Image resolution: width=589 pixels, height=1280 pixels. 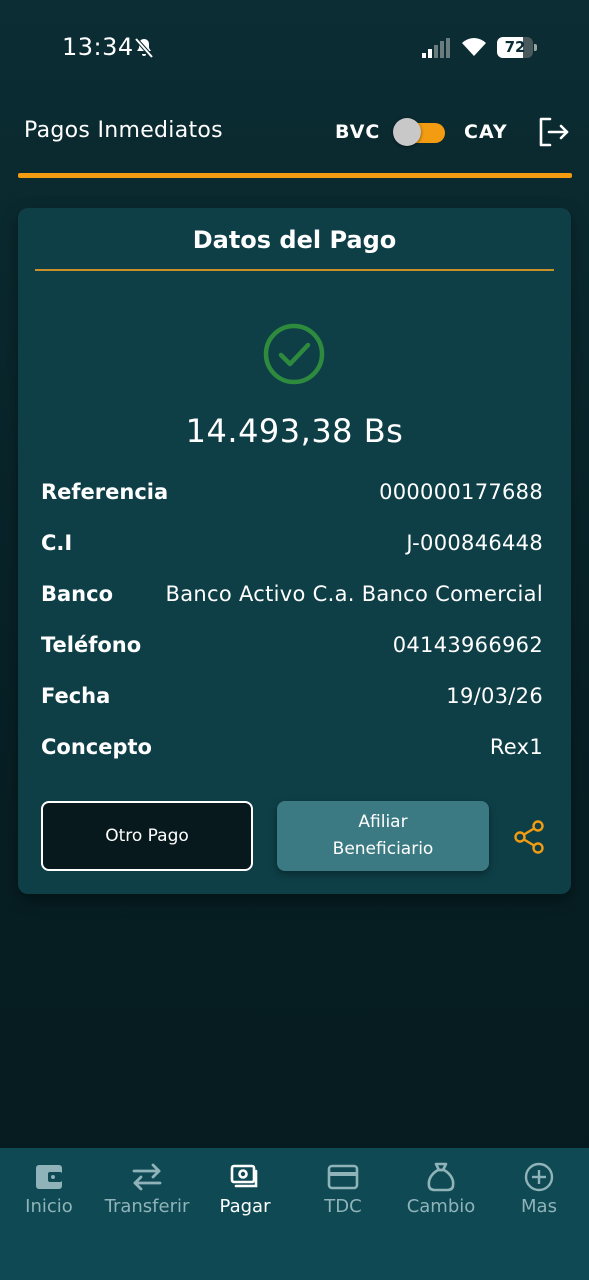 I want to click on nav-label: Inicio, so click(x=49, y=1206).